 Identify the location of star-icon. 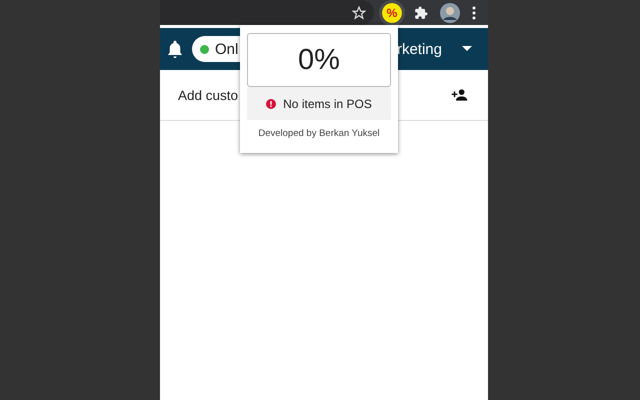
(359, 13).